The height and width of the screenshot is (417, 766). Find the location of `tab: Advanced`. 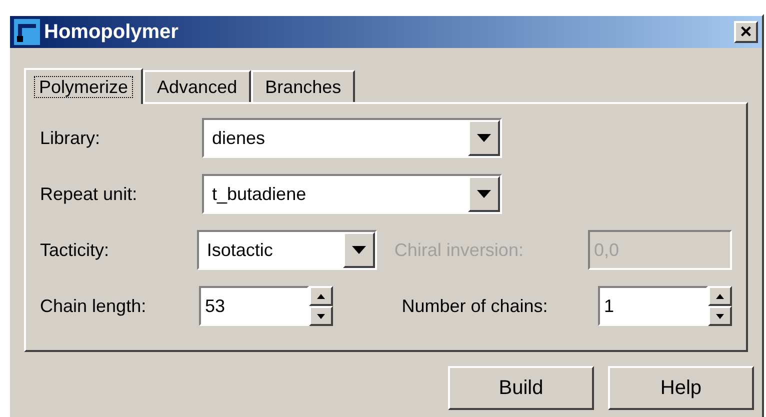

tab: Advanced is located at coordinates (197, 86).